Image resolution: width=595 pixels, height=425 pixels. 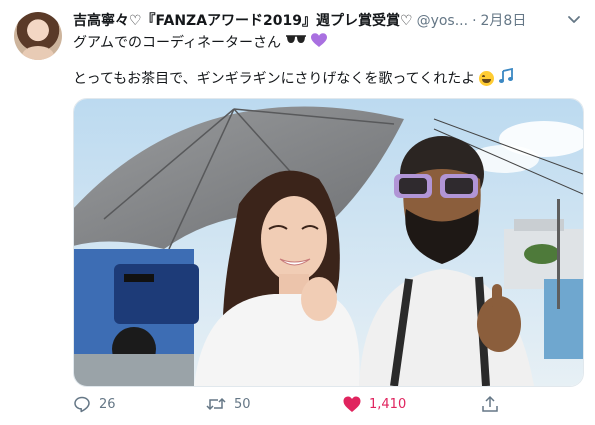 What do you see at coordinates (506, 77) in the screenshot?
I see `musical-notes-icon` at bounding box center [506, 77].